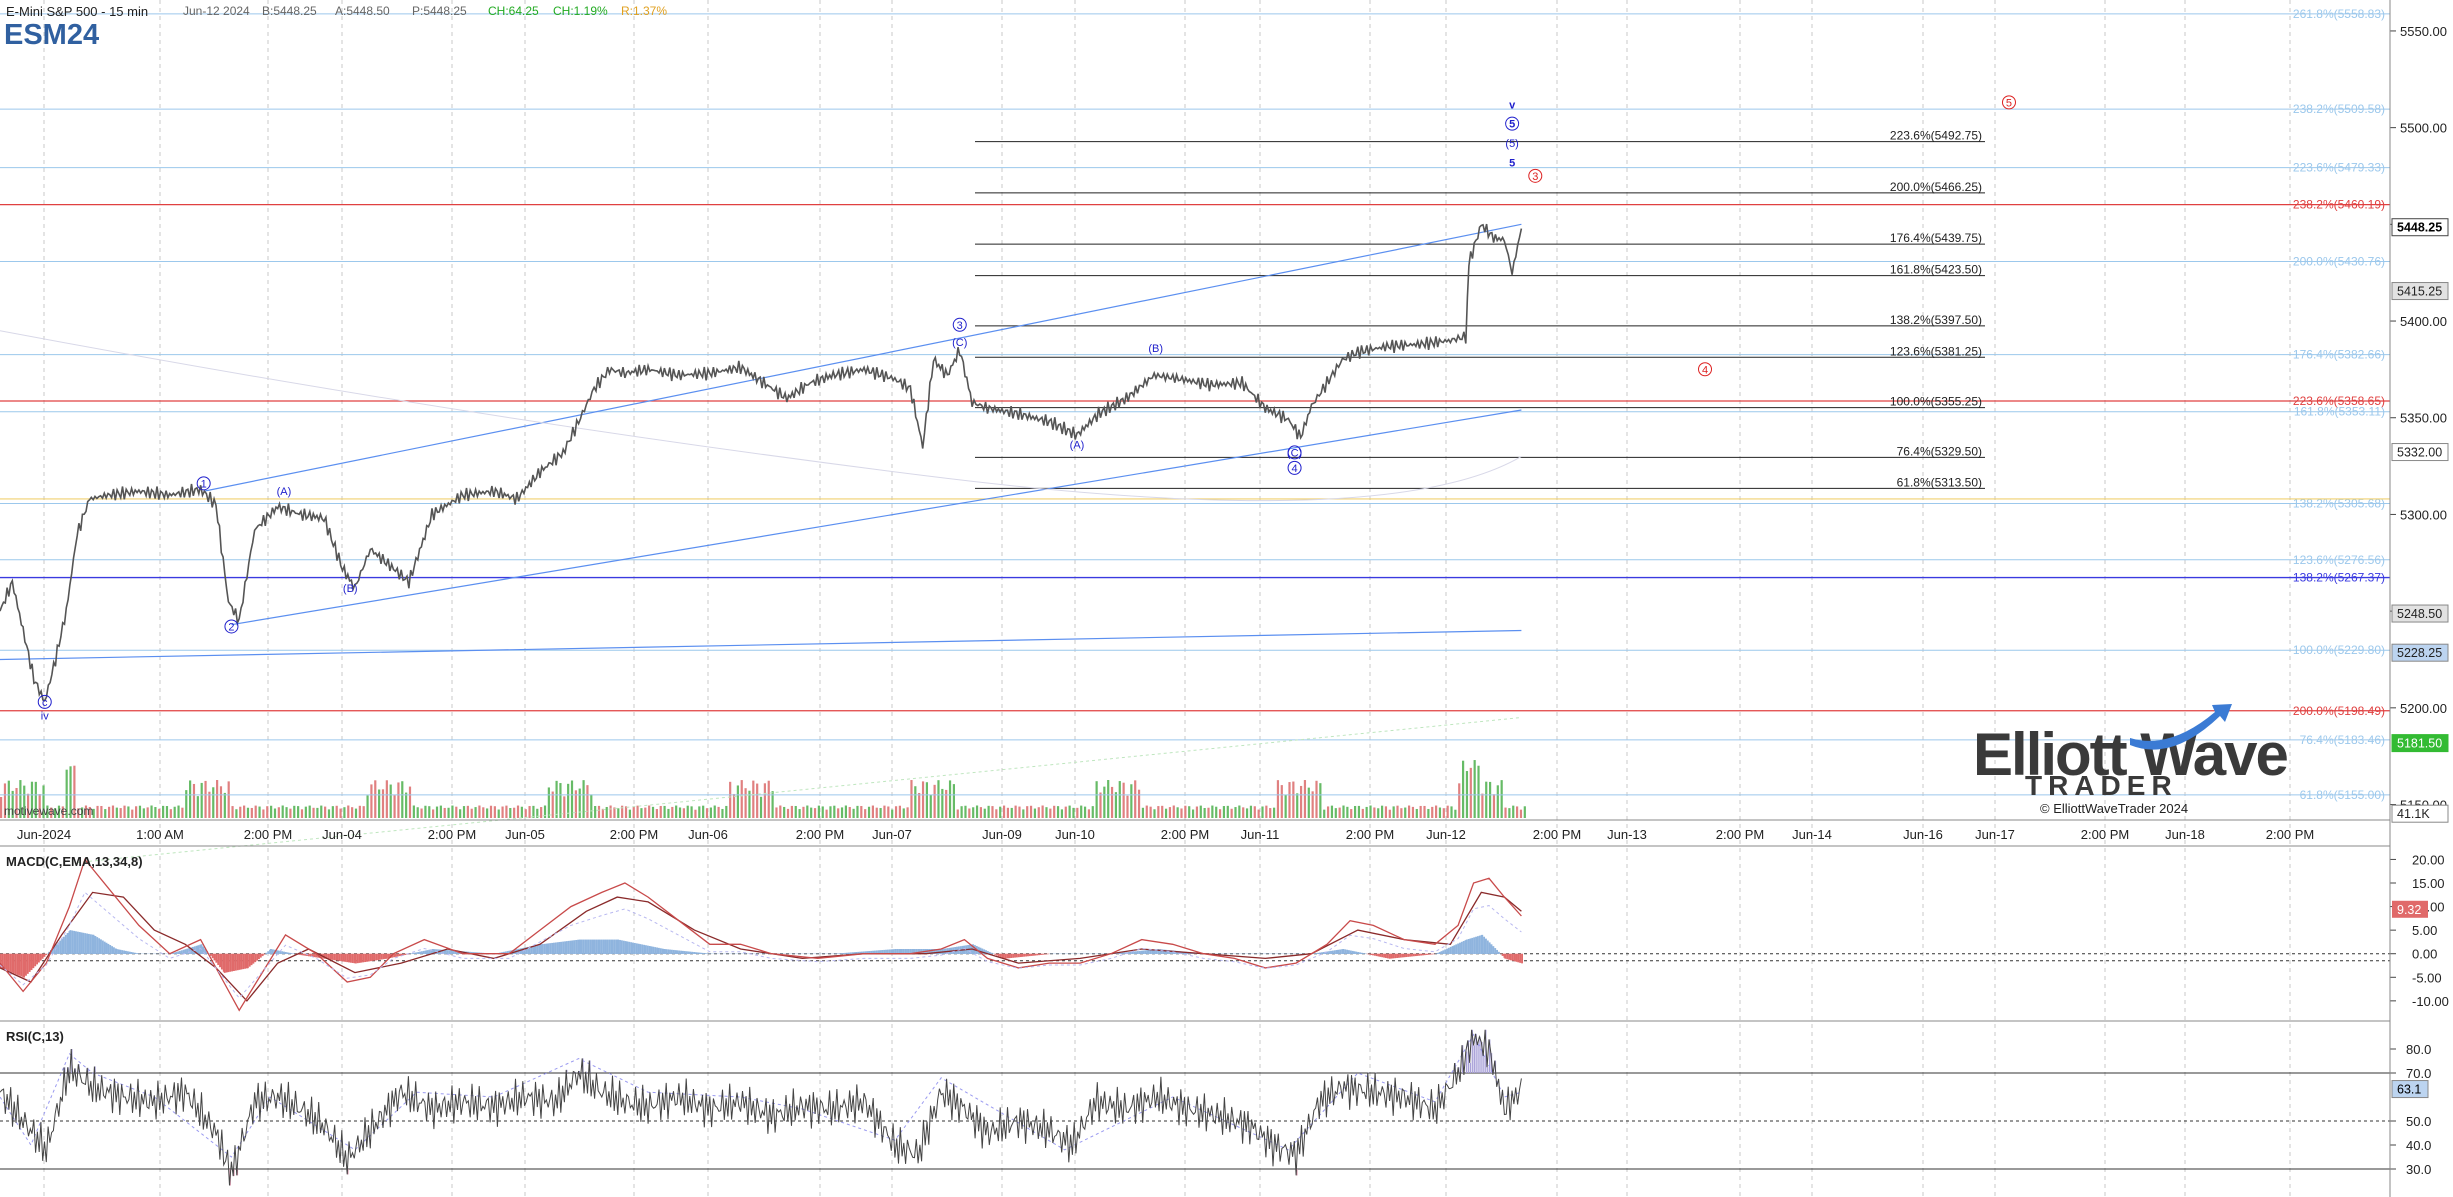 Image resolution: width=2453 pixels, height=1197 pixels. What do you see at coordinates (2430, 1001) in the screenshot?
I see `macd-tick-label: -10.00` at bounding box center [2430, 1001].